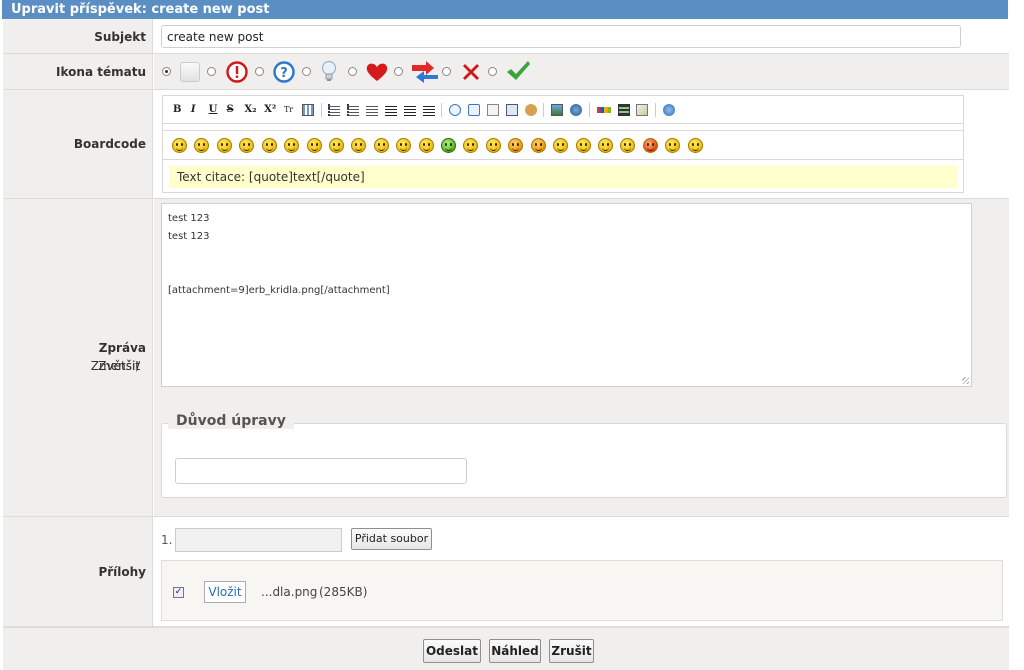 This screenshot has height=670, width=1024. What do you see at coordinates (409, 109) in the screenshot?
I see `align-center-icon` at bounding box center [409, 109].